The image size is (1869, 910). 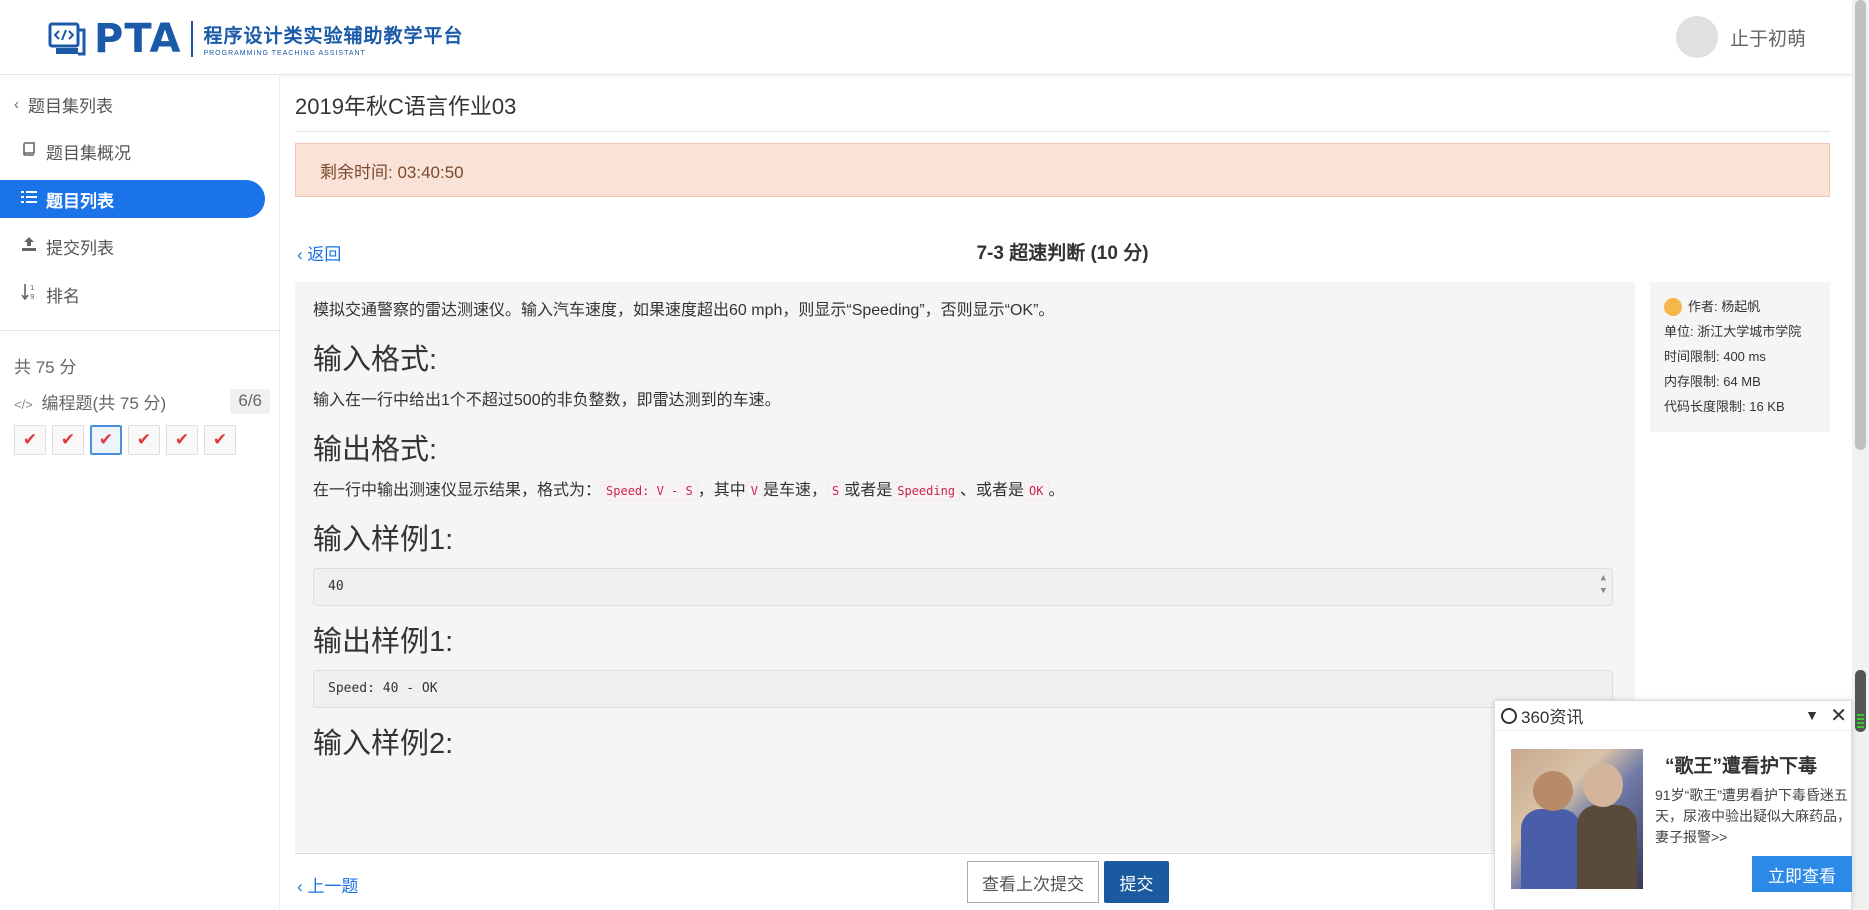 I want to click on code-icon: </>, so click(x=23, y=404).